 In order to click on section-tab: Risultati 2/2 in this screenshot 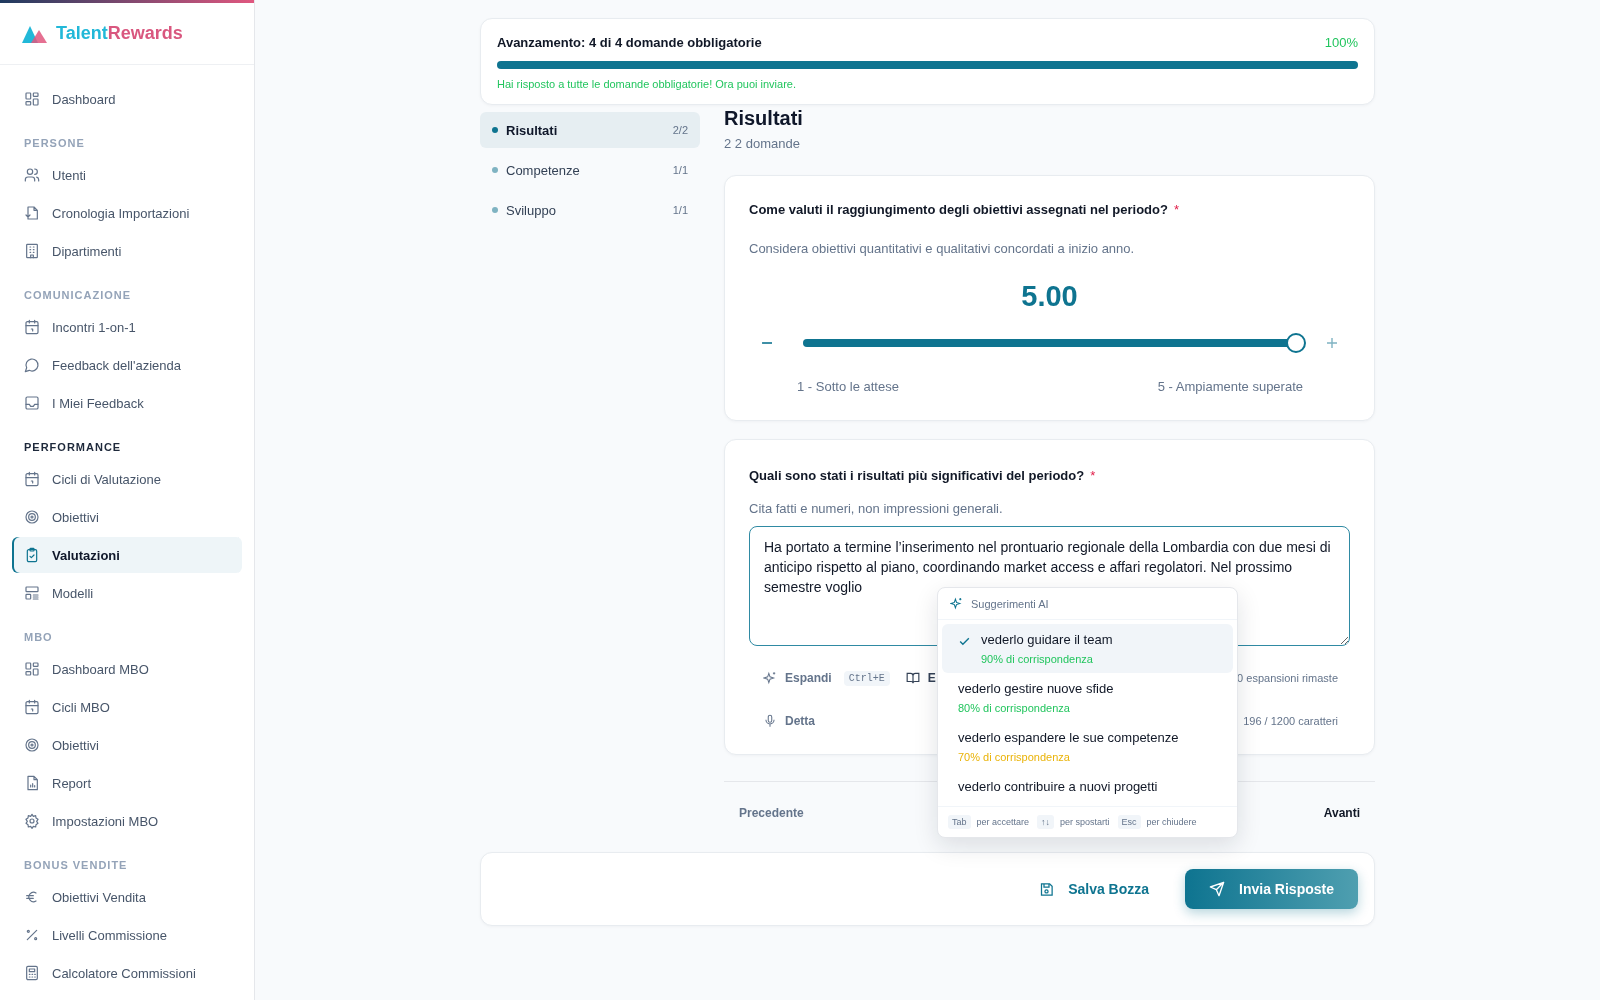, I will do `click(590, 130)`.